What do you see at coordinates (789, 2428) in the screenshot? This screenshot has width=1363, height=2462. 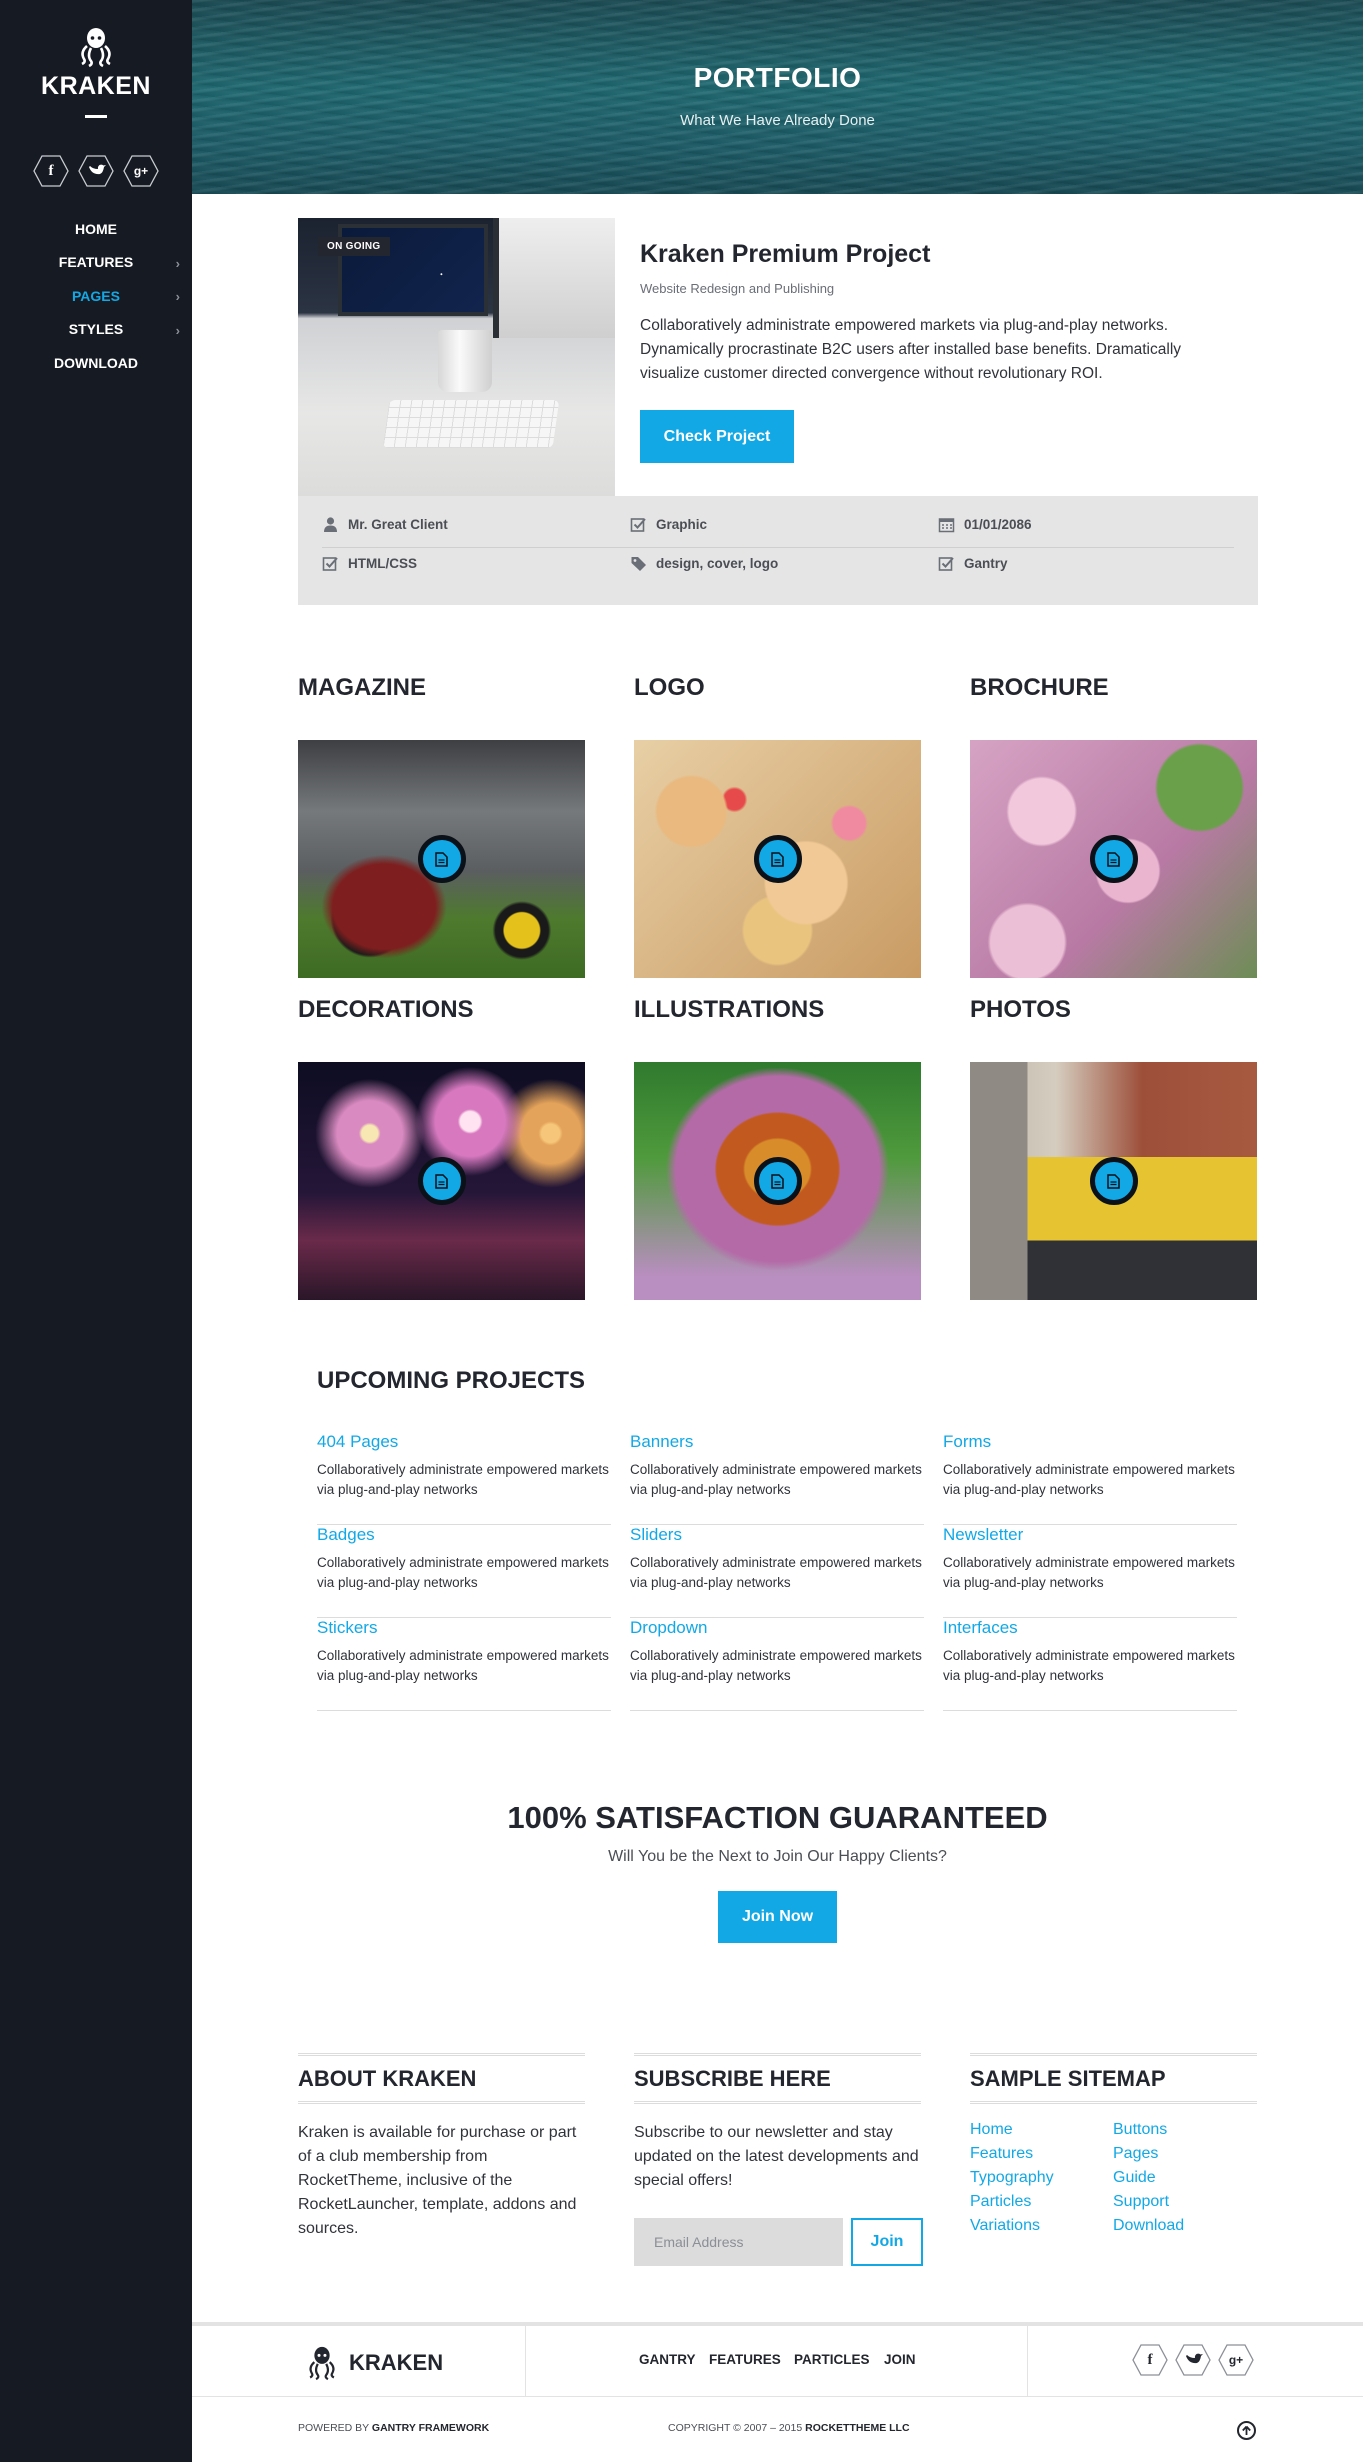 I see `copyright: COPYRIGHT © 2007 – 2015 ROCKETTHEME LLC` at bounding box center [789, 2428].